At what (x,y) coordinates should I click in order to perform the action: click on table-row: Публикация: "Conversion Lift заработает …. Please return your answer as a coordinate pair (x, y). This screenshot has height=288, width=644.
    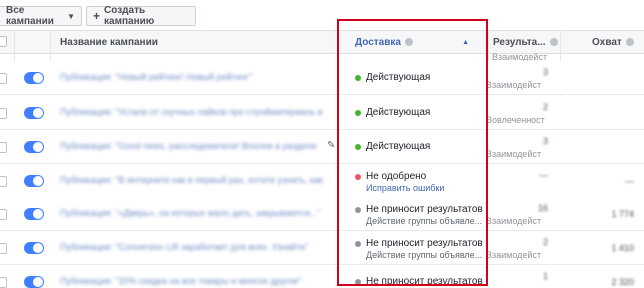
    Looking at the image, I should click on (322, 248).